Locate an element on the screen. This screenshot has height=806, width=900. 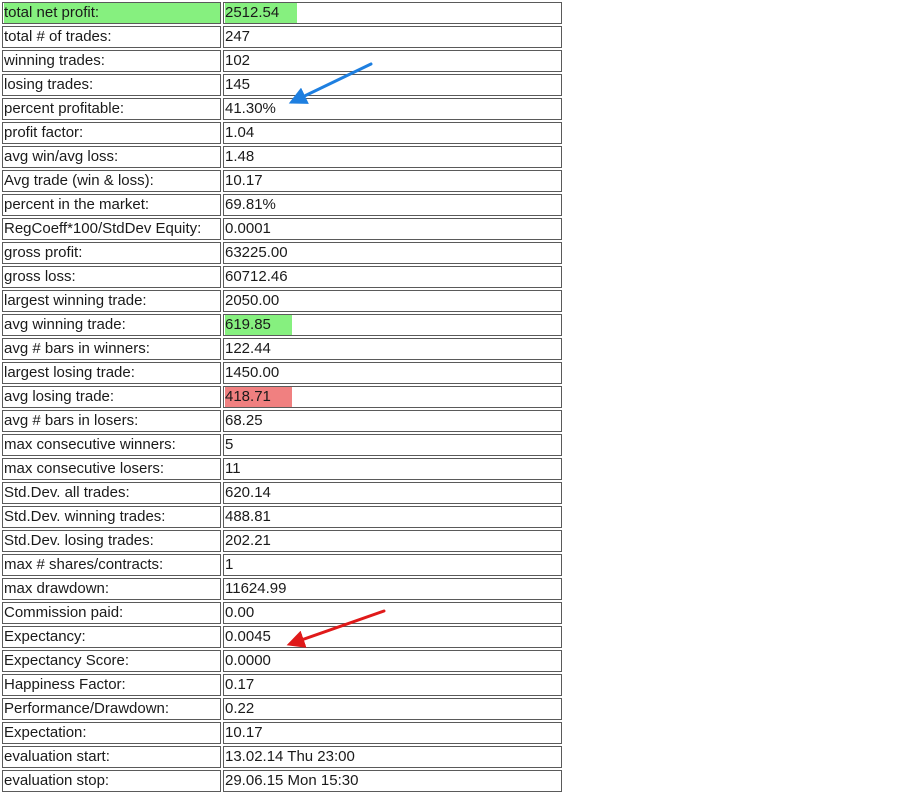
stat-value-cell: 0.17 is located at coordinates (392, 685).